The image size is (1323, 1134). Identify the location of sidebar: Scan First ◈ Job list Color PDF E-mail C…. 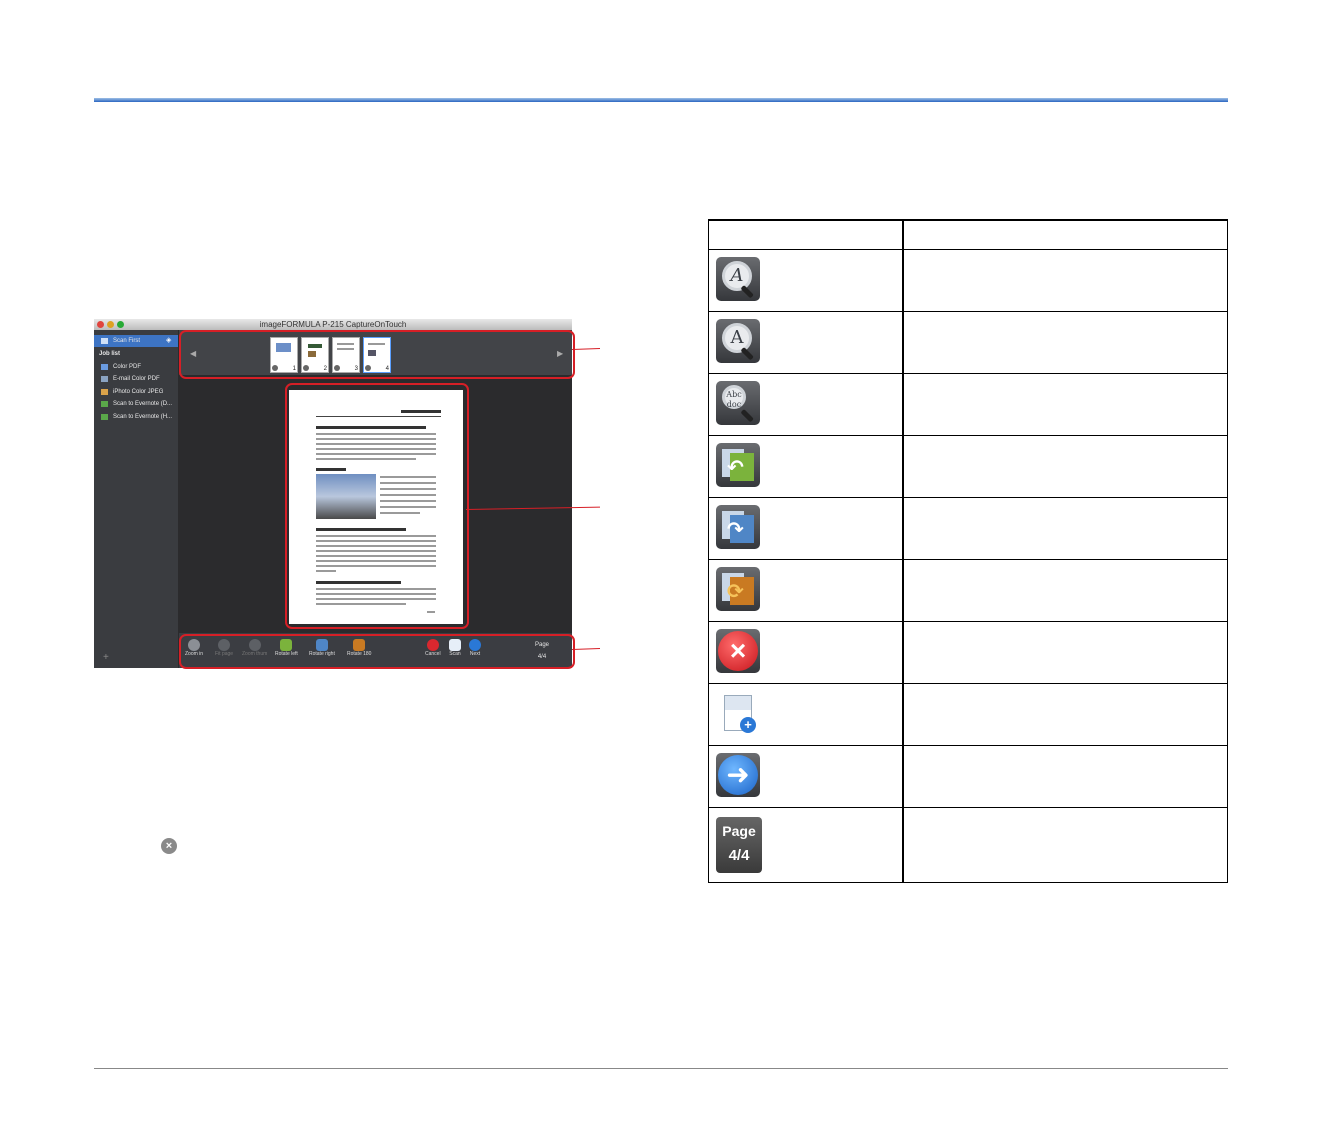
(136, 499).